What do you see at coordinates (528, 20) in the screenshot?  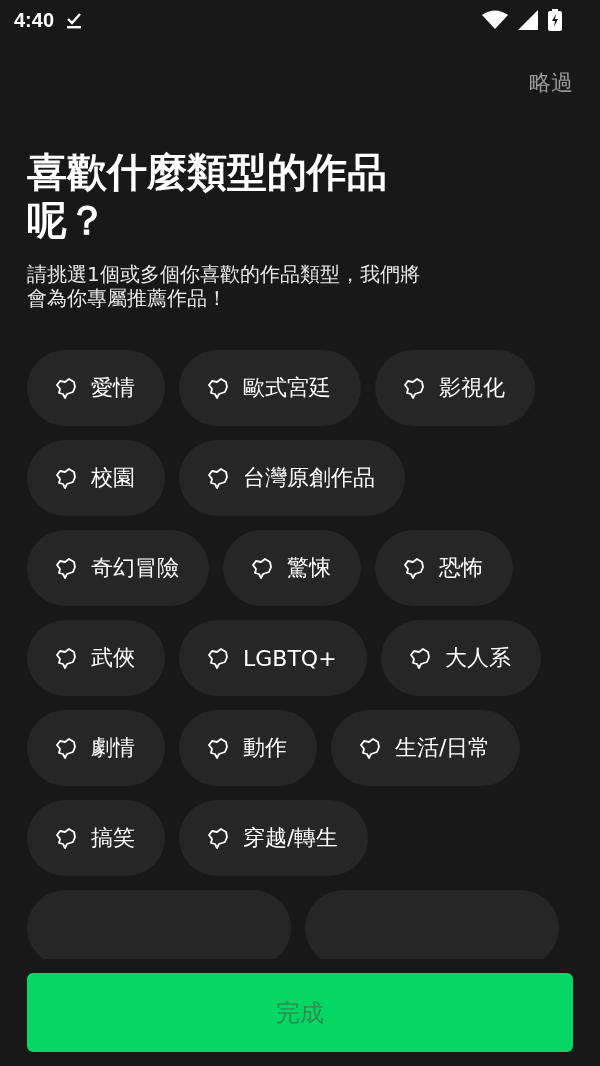 I see `signal-icon` at bounding box center [528, 20].